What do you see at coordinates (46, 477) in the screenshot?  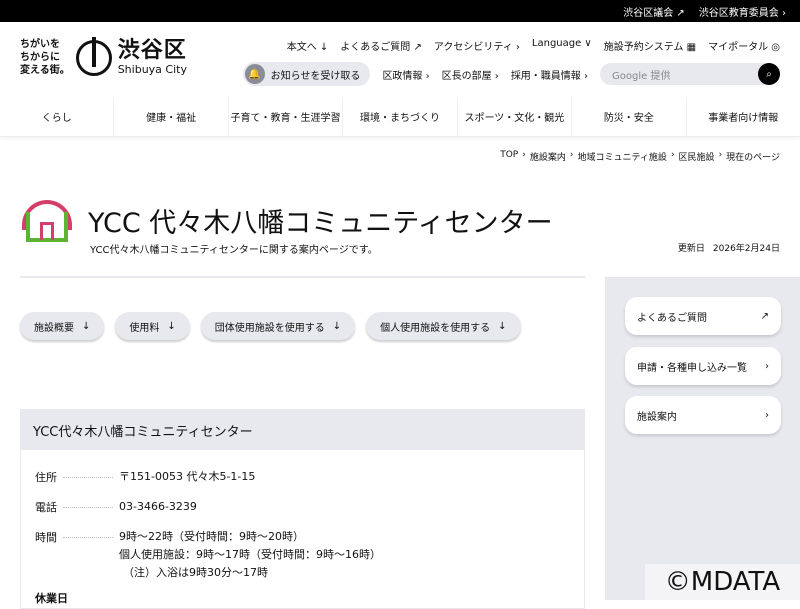 I see `address-label: 住所` at bounding box center [46, 477].